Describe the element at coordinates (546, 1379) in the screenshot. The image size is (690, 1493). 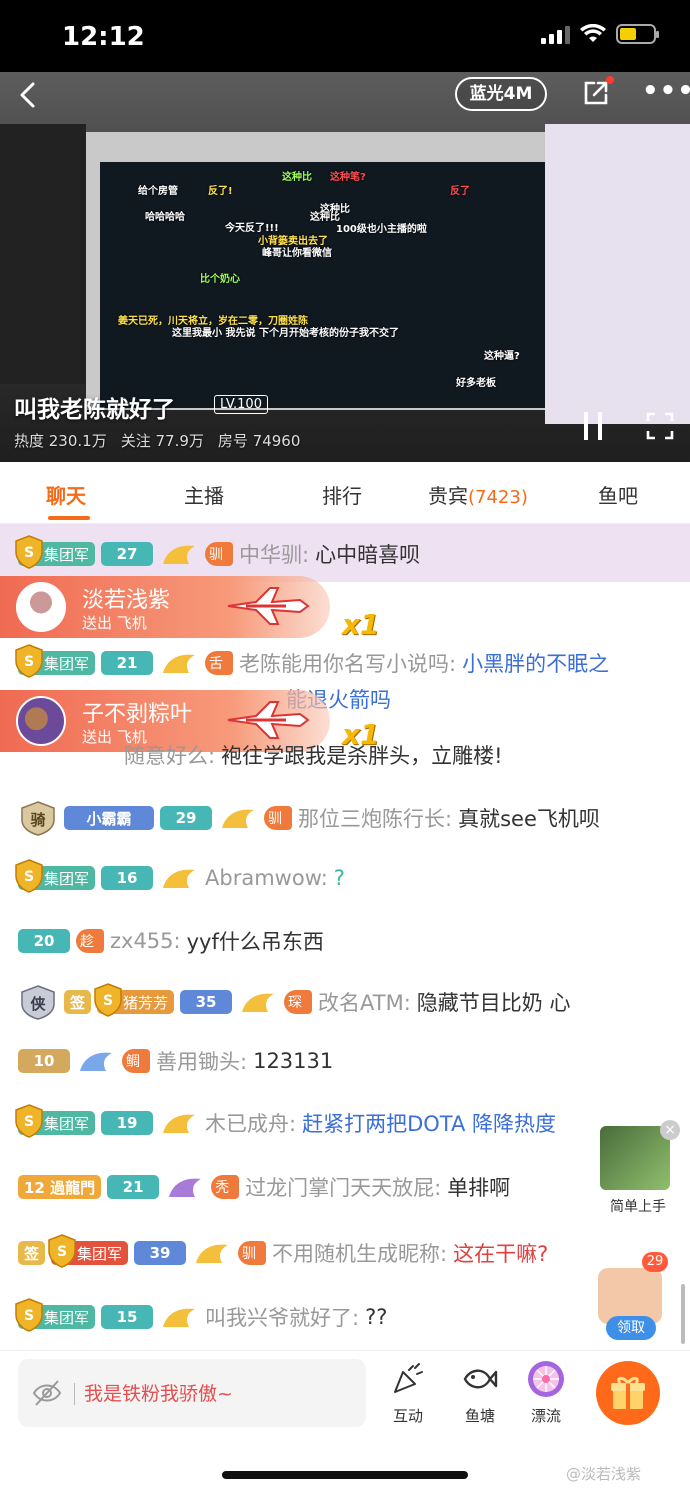
I see `wheel-icon` at that location.